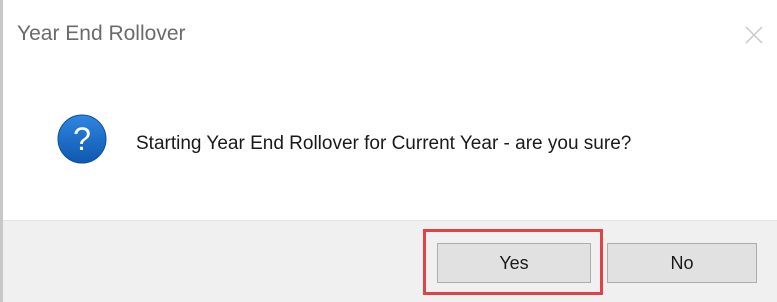 The height and width of the screenshot is (302, 777). I want to click on no-button-label: No, so click(682, 262).